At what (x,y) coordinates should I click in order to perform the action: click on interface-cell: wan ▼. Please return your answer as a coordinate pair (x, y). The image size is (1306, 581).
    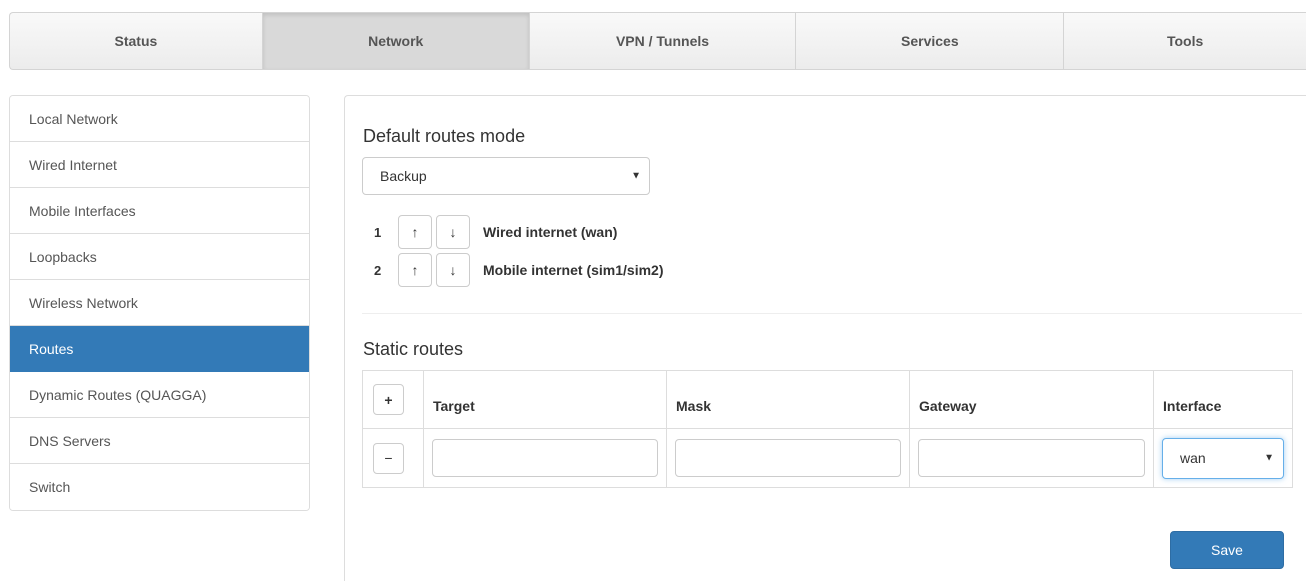
    Looking at the image, I should click on (1223, 458).